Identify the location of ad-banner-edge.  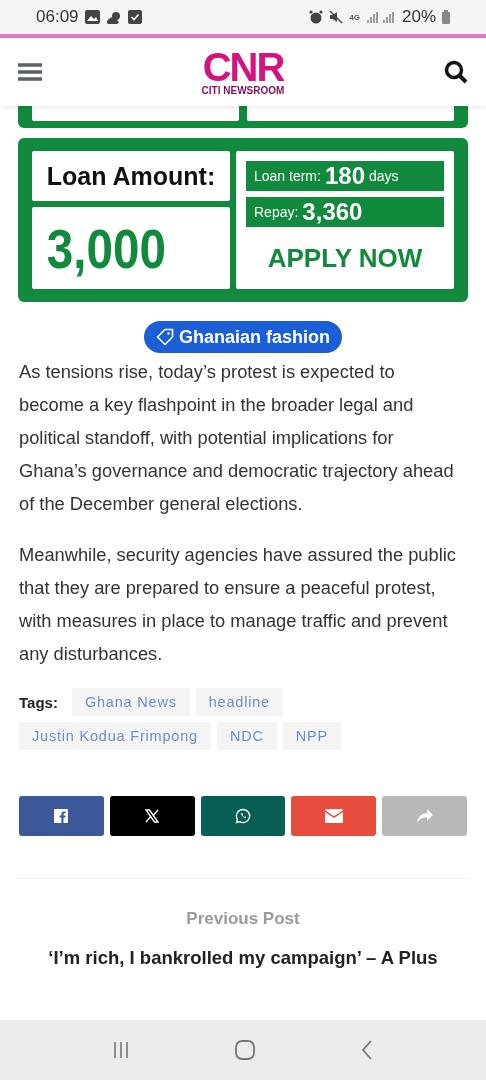
(243, 117).